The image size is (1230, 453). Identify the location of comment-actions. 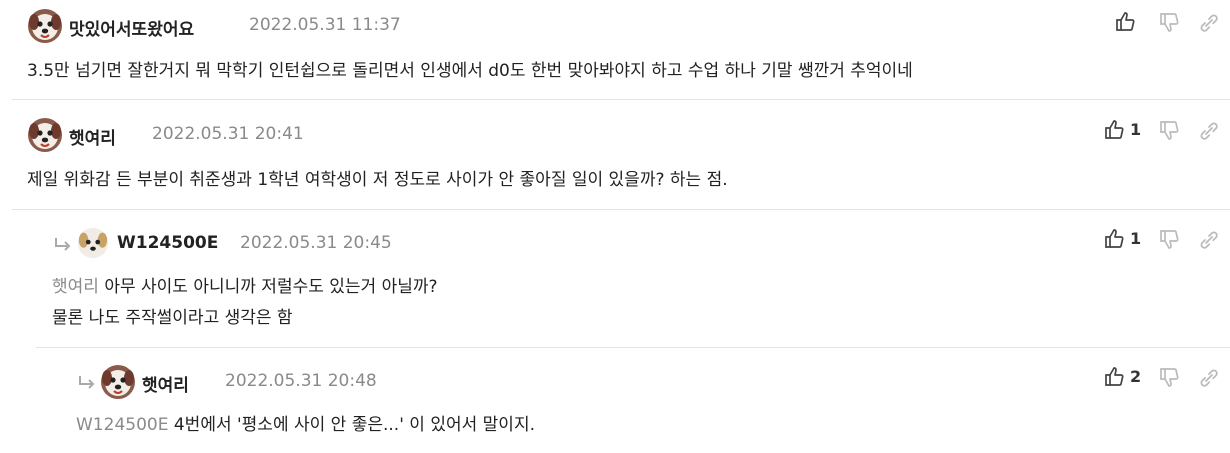
(1170, 22).